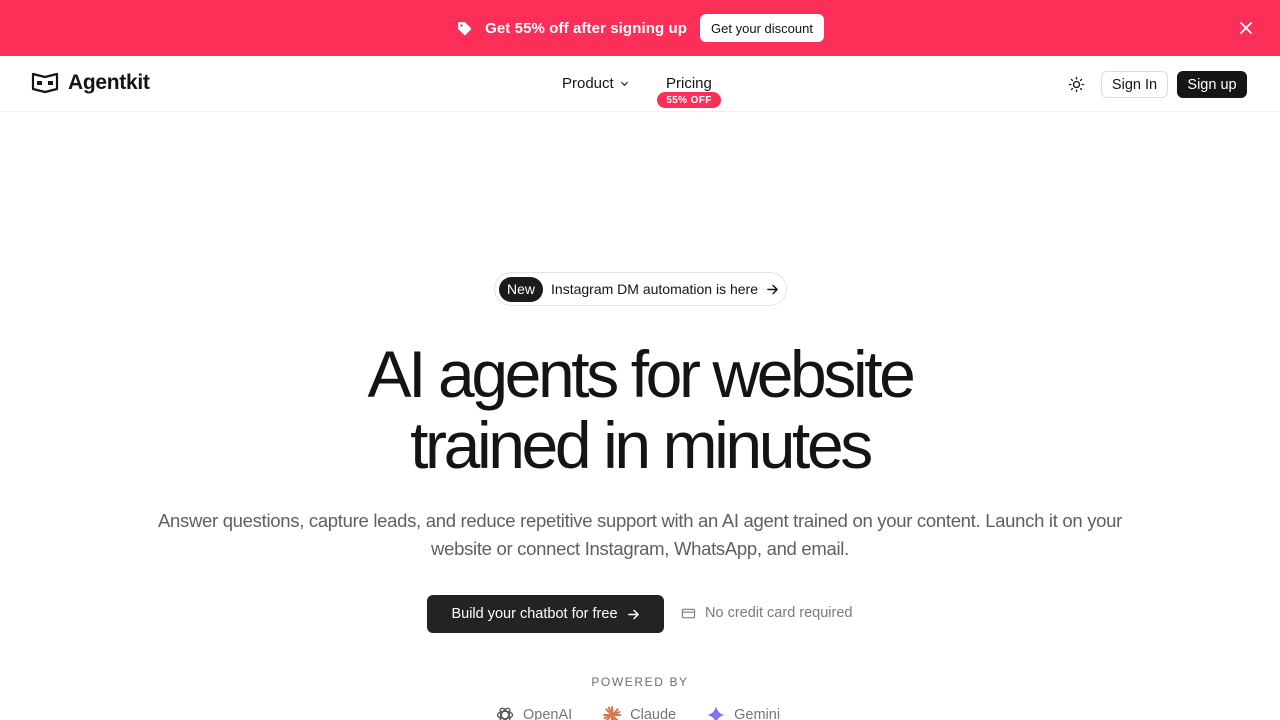 The height and width of the screenshot is (720, 1280). I want to click on announcement-text: Instagram DM automation is here, so click(654, 289).